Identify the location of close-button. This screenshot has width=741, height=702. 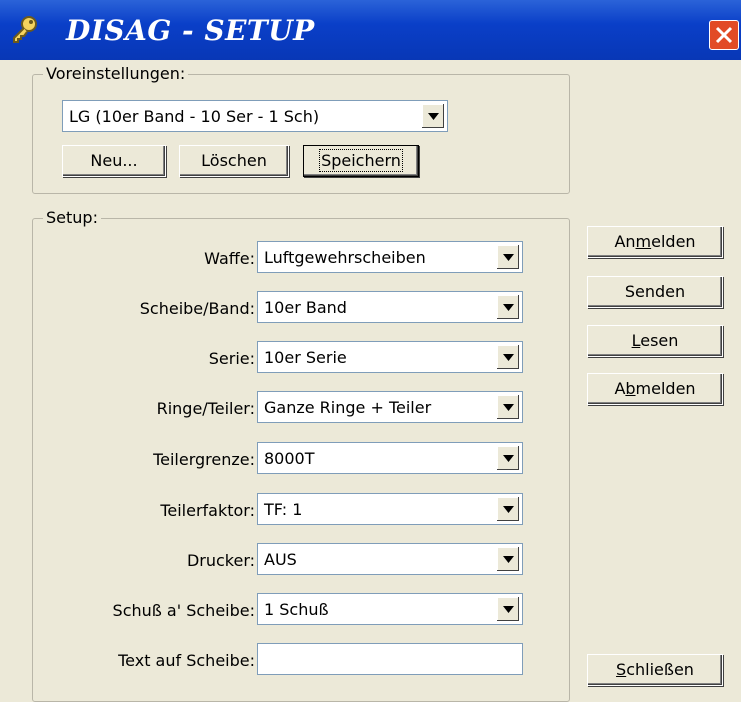
(724, 35).